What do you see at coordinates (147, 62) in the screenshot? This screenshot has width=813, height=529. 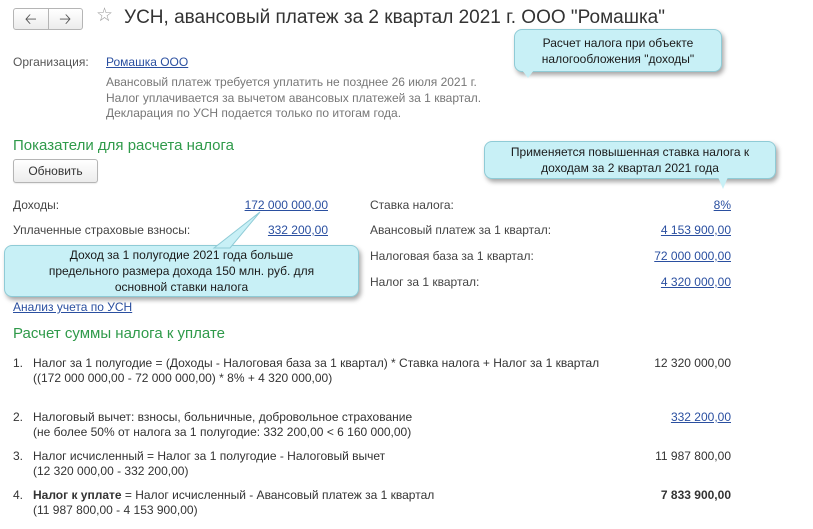 I see `organization-link: Ромашка ООО` at bounding box center [147, 62].